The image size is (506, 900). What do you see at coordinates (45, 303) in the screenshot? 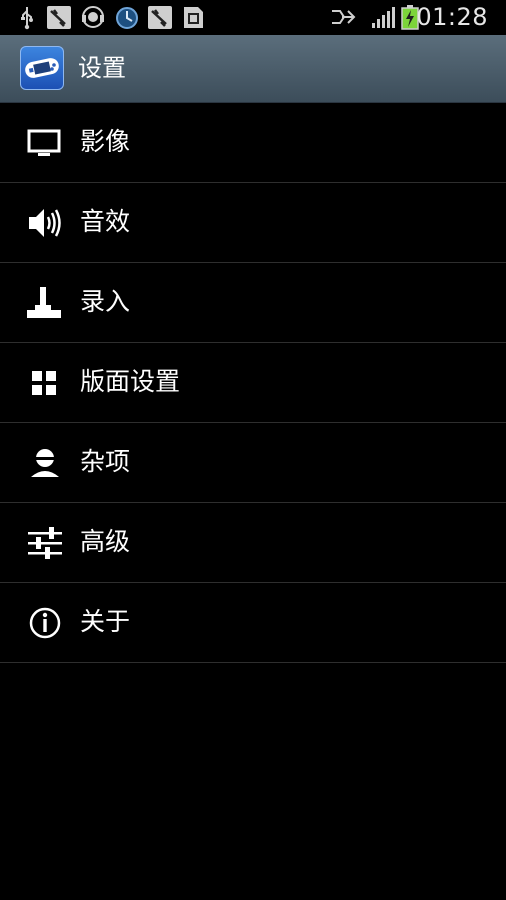
I see `joystick-icon` at bounding box center [45, 303].